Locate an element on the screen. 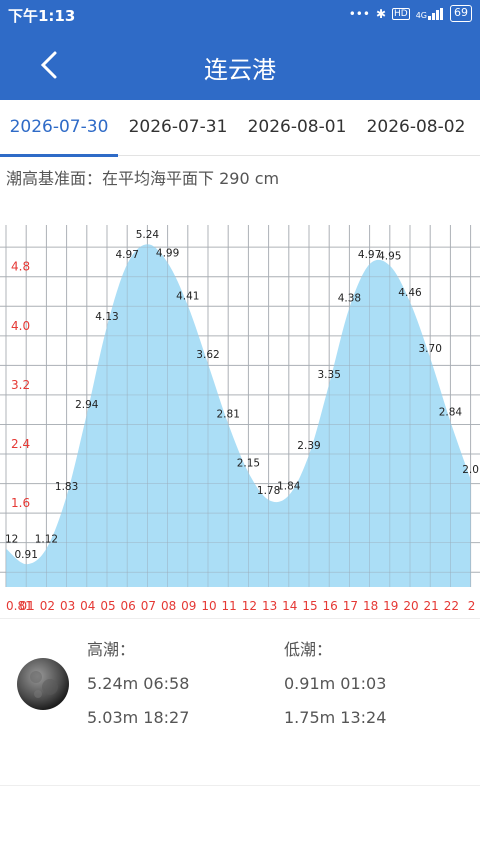 Image resolution: width=480 pixels, height=853 pixels. data-label: 4.97 is located at coordinates (127, 255).